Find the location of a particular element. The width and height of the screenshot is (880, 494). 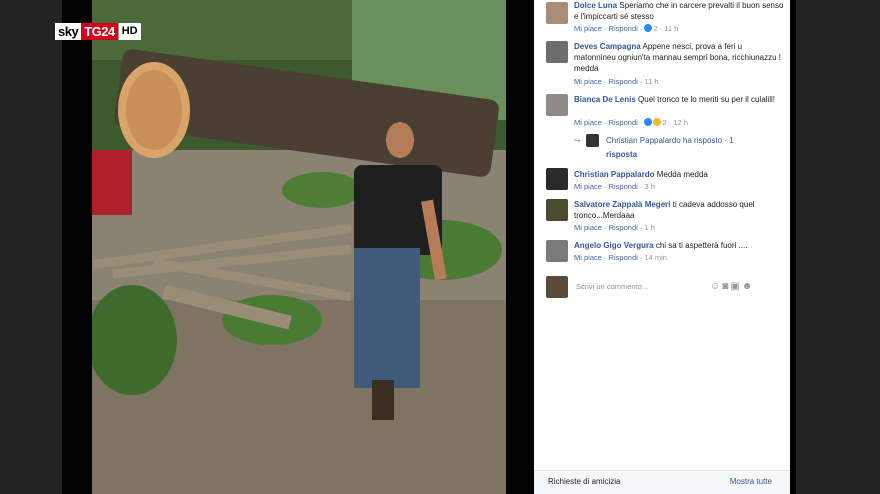

logo-sky: sky is located at coordinates (68, 31).